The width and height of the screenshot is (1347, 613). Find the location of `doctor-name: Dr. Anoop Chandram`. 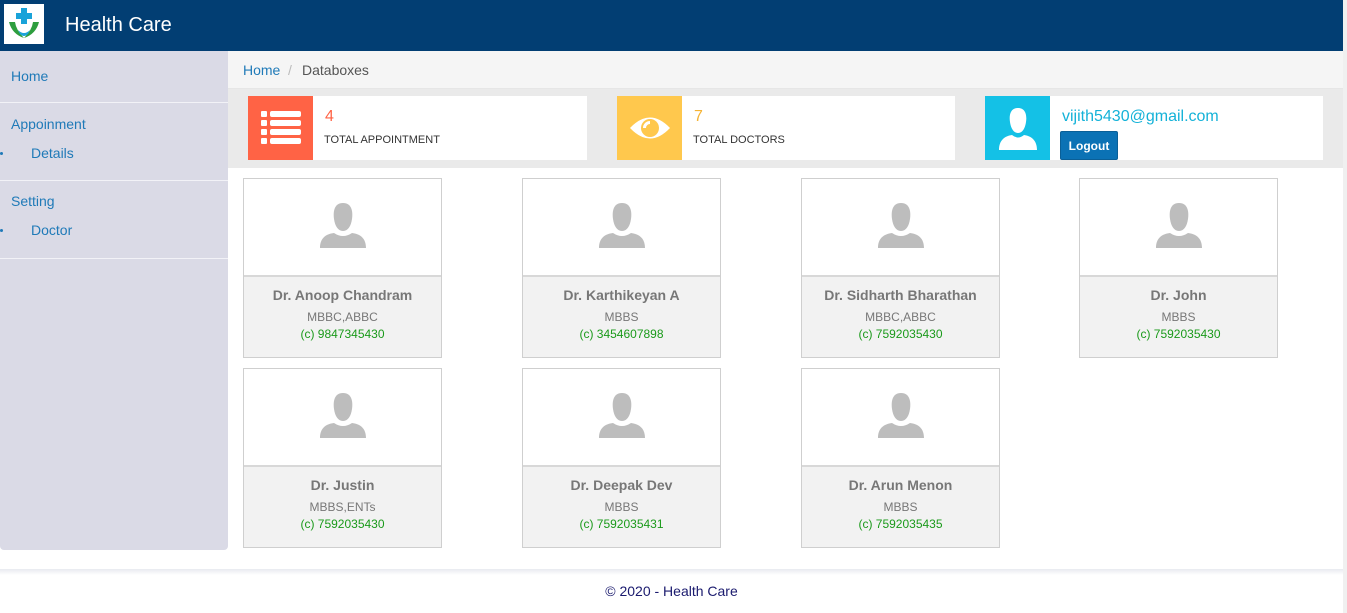

doctor-name: Dr. Anoop Chandram is located at coordinates (342, 295).